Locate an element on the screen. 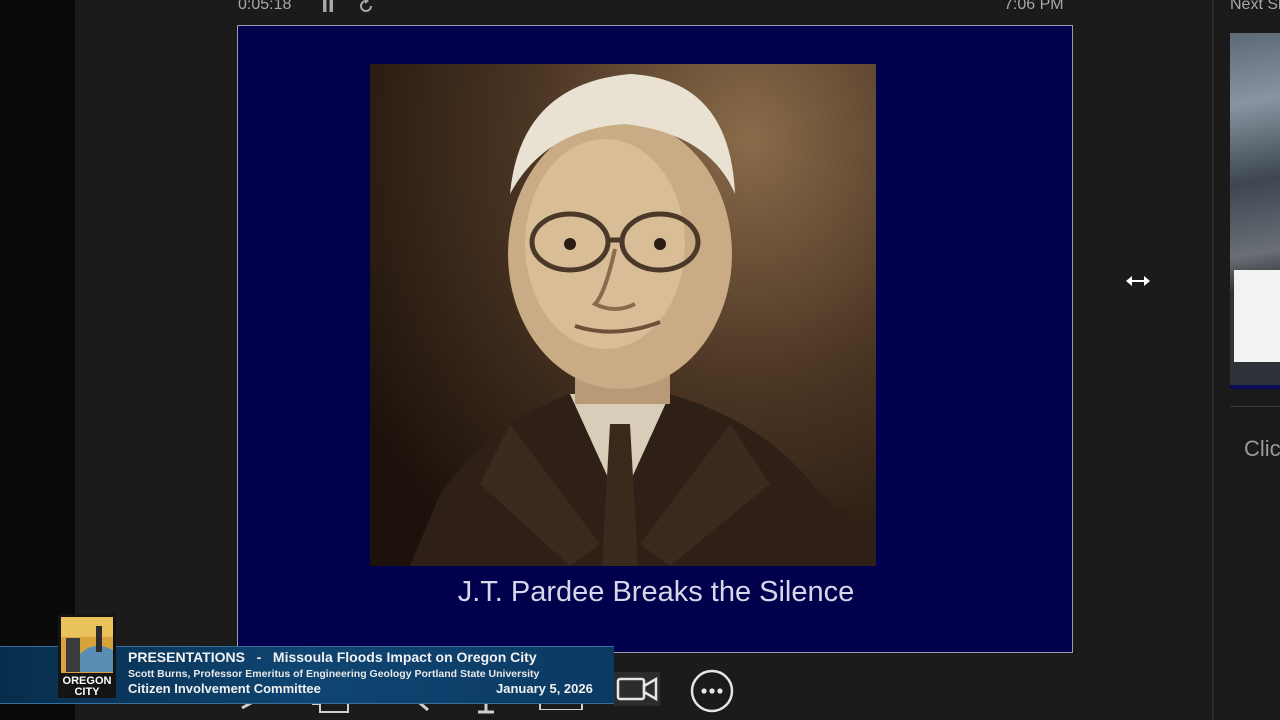  speaker-notes-placeholder: Click to add notes is located at coordinates (1262, 449).